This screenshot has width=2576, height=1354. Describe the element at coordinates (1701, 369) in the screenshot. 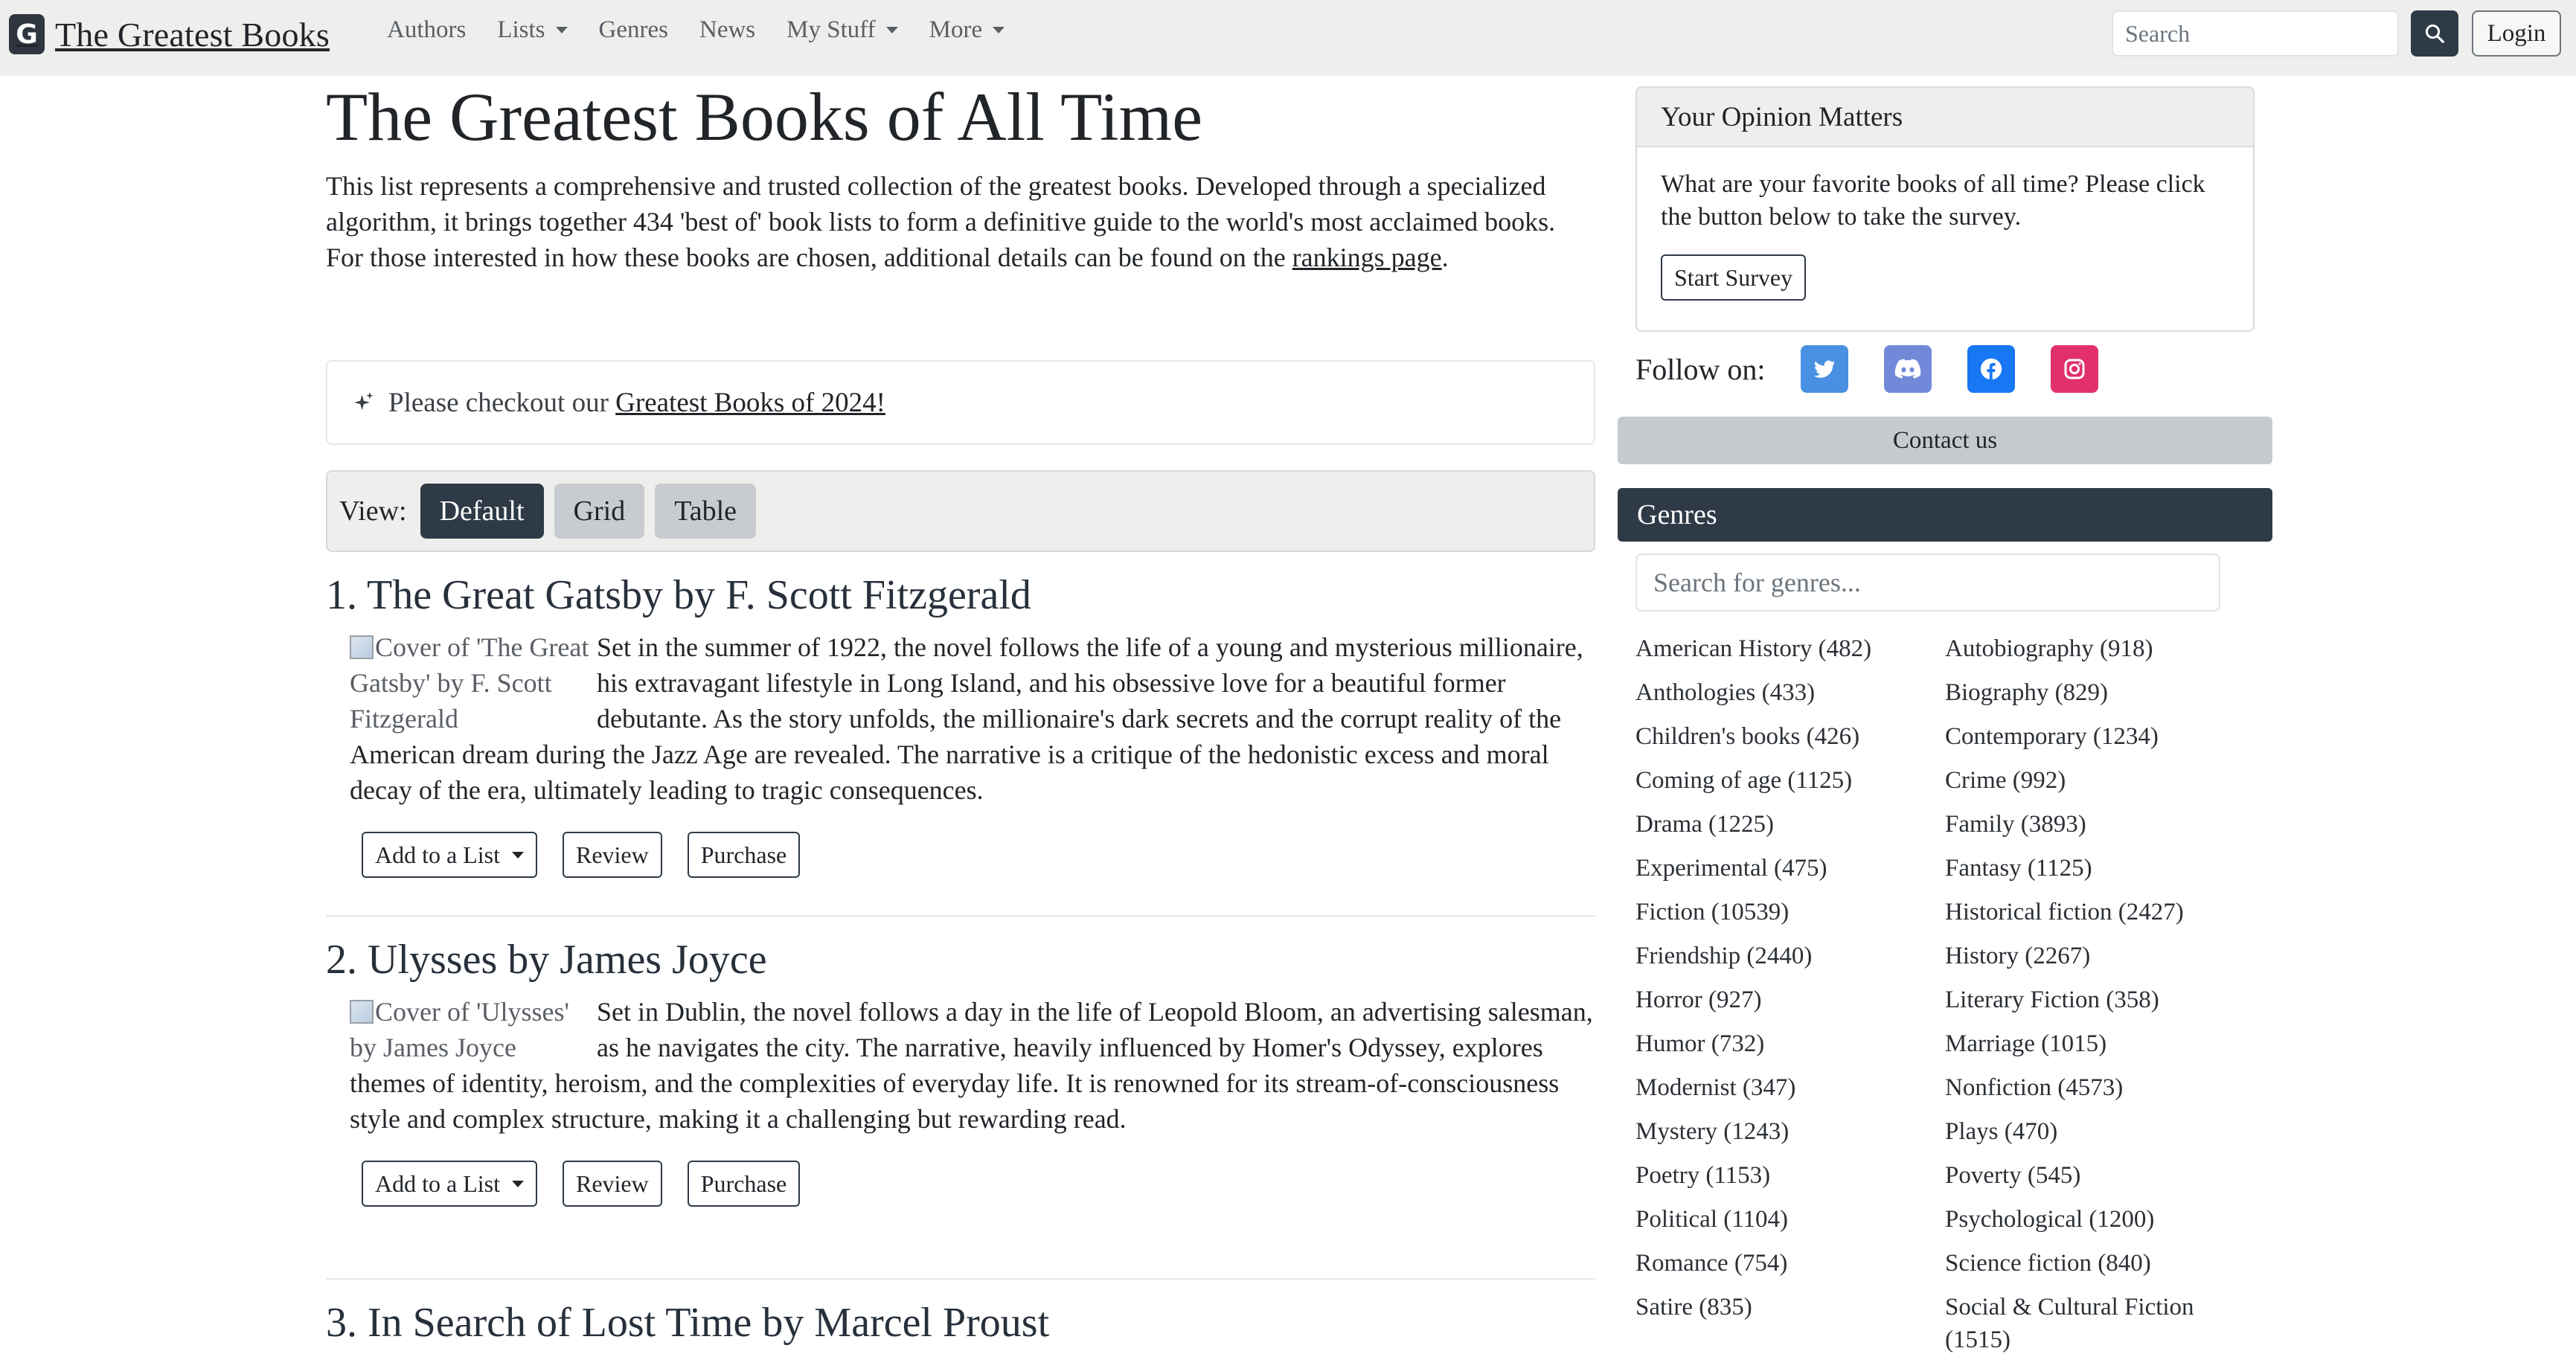

I see `follow-label: Follow on:` at that location.